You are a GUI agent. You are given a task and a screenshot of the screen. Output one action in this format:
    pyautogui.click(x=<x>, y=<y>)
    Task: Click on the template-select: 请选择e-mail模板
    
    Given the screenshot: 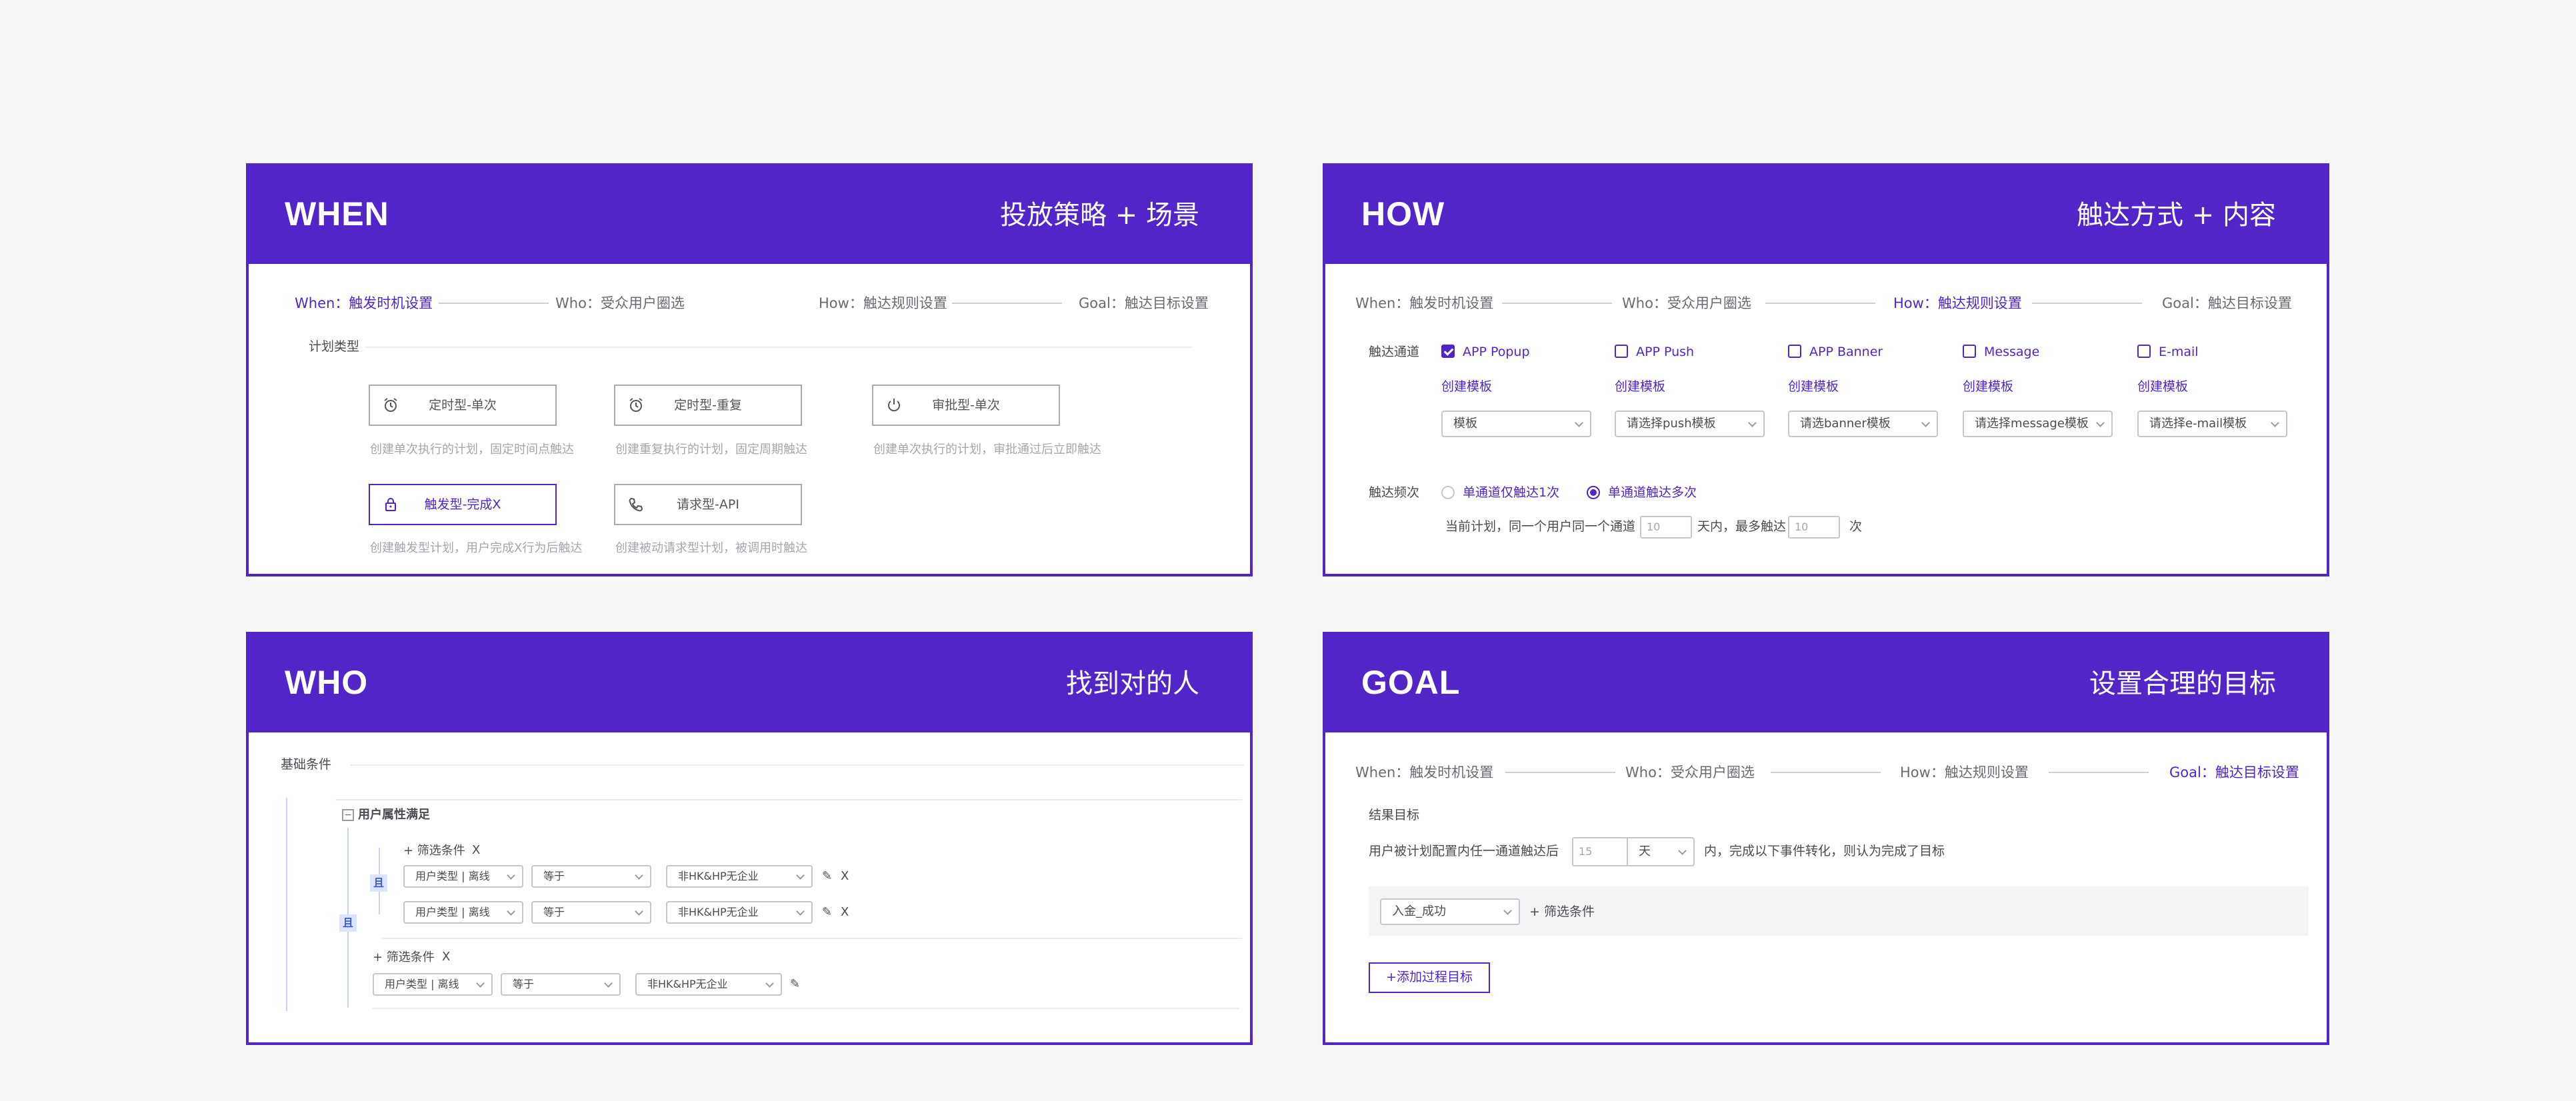 What is the action you would take?
    pyautogui.click(x=2212, y=424)
    